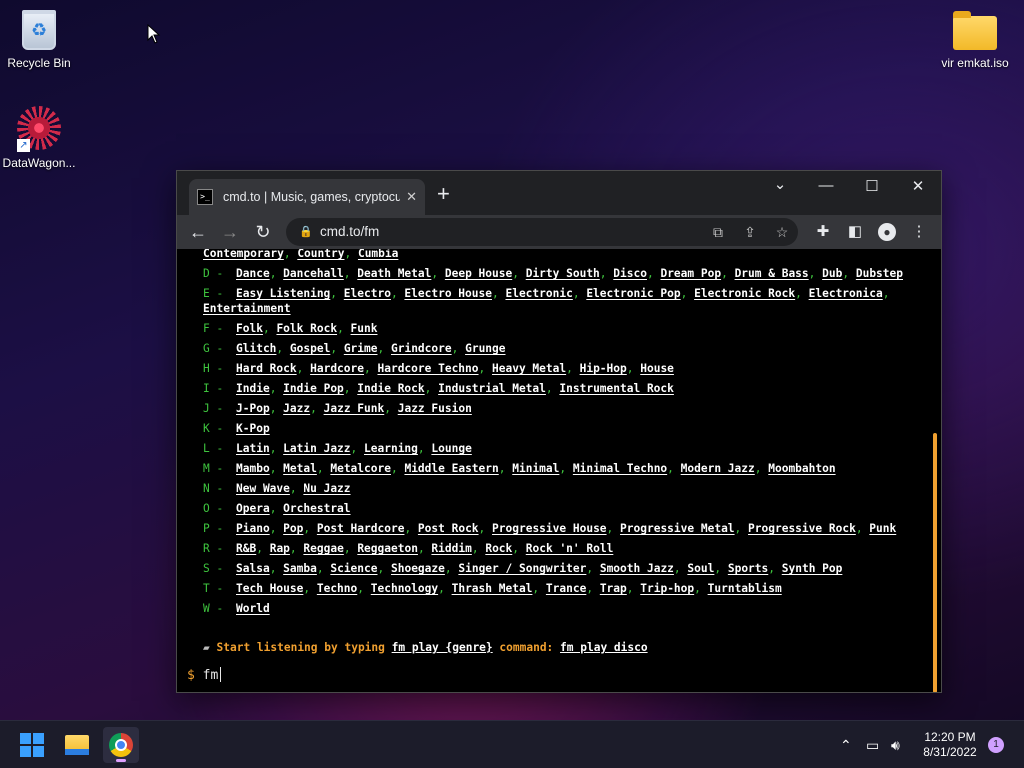 The image size is (1024, 768). What do you see at coordinates (198, 232) in the screenshot?
I see `back-button: ←` at bounding box center [198, 232].